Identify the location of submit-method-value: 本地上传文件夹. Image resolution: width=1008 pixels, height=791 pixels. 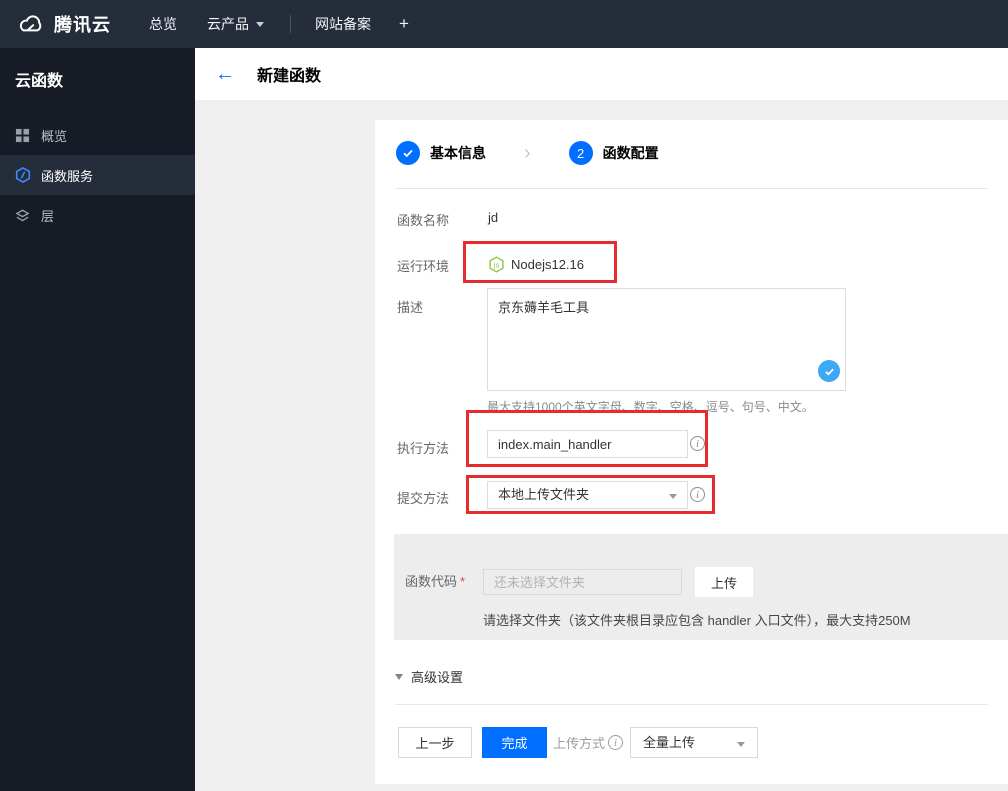
(544, 494).